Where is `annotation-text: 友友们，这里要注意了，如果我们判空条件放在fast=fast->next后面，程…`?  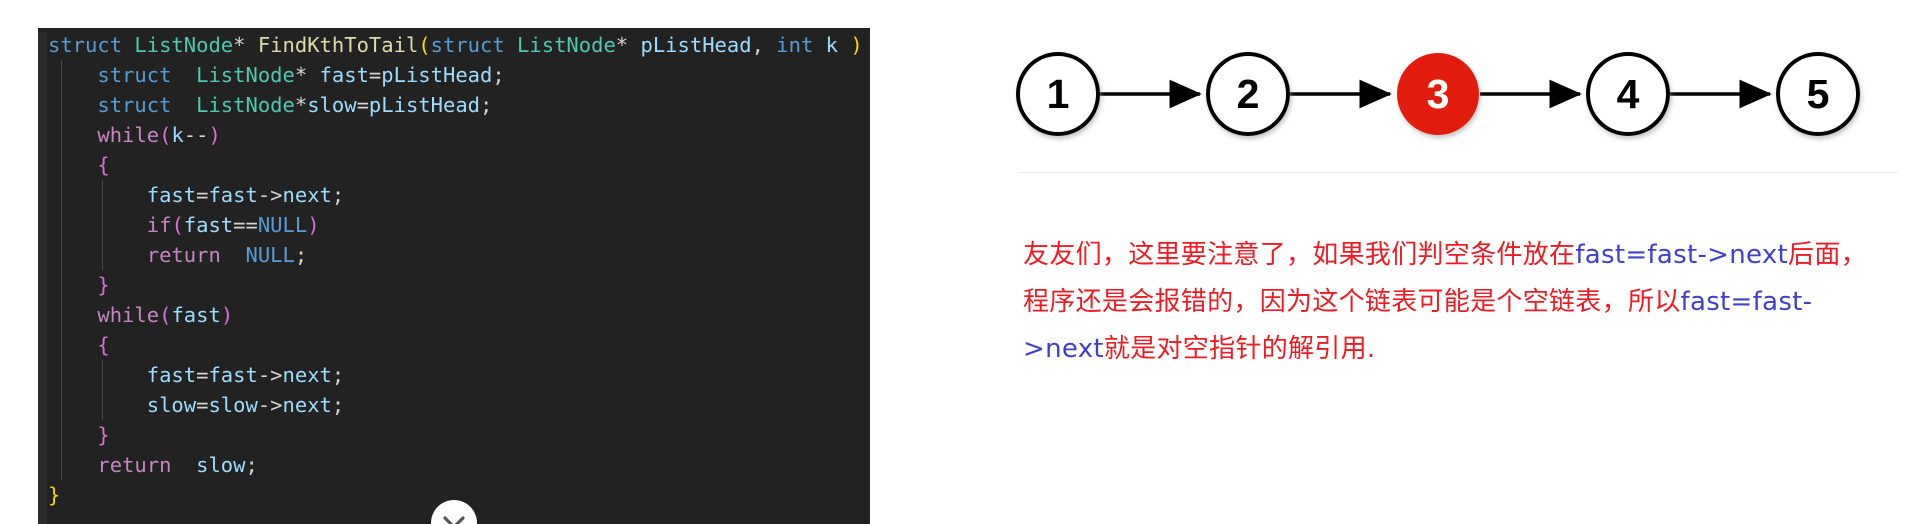
annotation-text: 友友们，这里要注意了，如果我们判空条件放在fast=fast->next后面，程… is located at coordinates (1458, 302).